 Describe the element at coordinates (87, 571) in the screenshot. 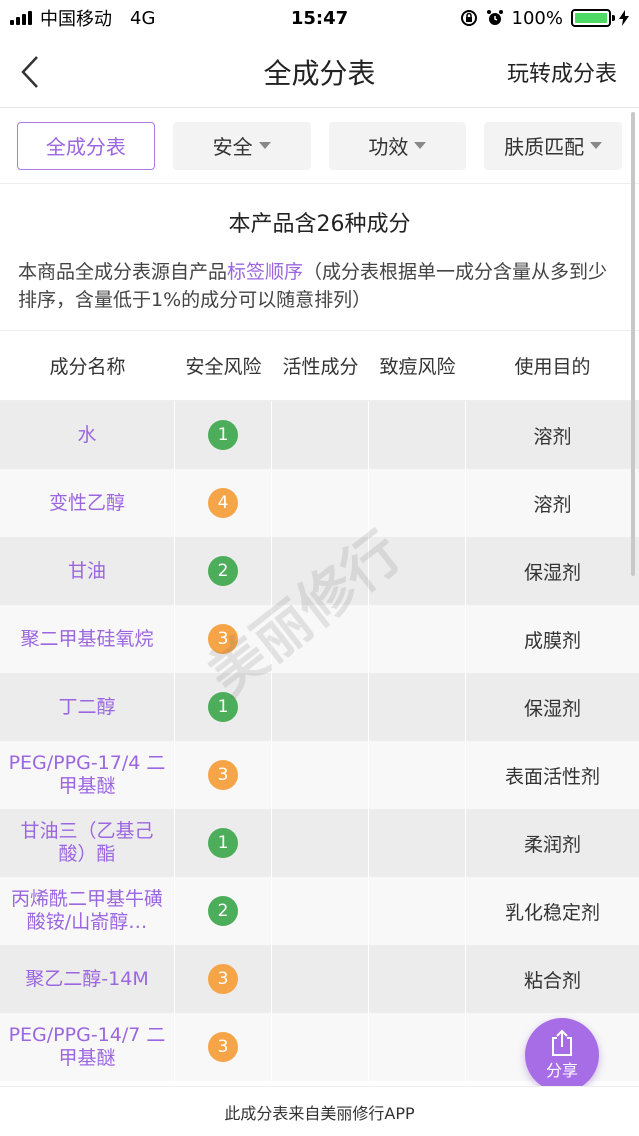

I see `ingredient-name: 甘油` at that location.